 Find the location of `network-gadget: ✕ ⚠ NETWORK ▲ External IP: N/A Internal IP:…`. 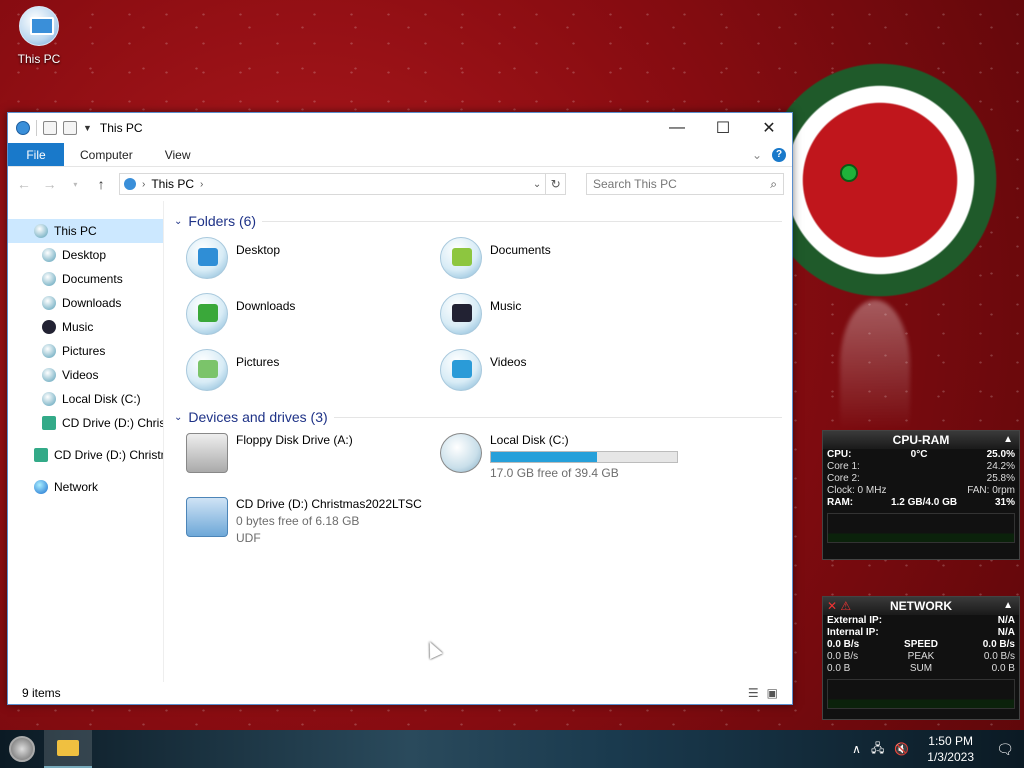

network-gadget: ✕ ⚠ NETWORK ▲ External IP: N/A Internal IP:… is located at coordinates (921, 658).